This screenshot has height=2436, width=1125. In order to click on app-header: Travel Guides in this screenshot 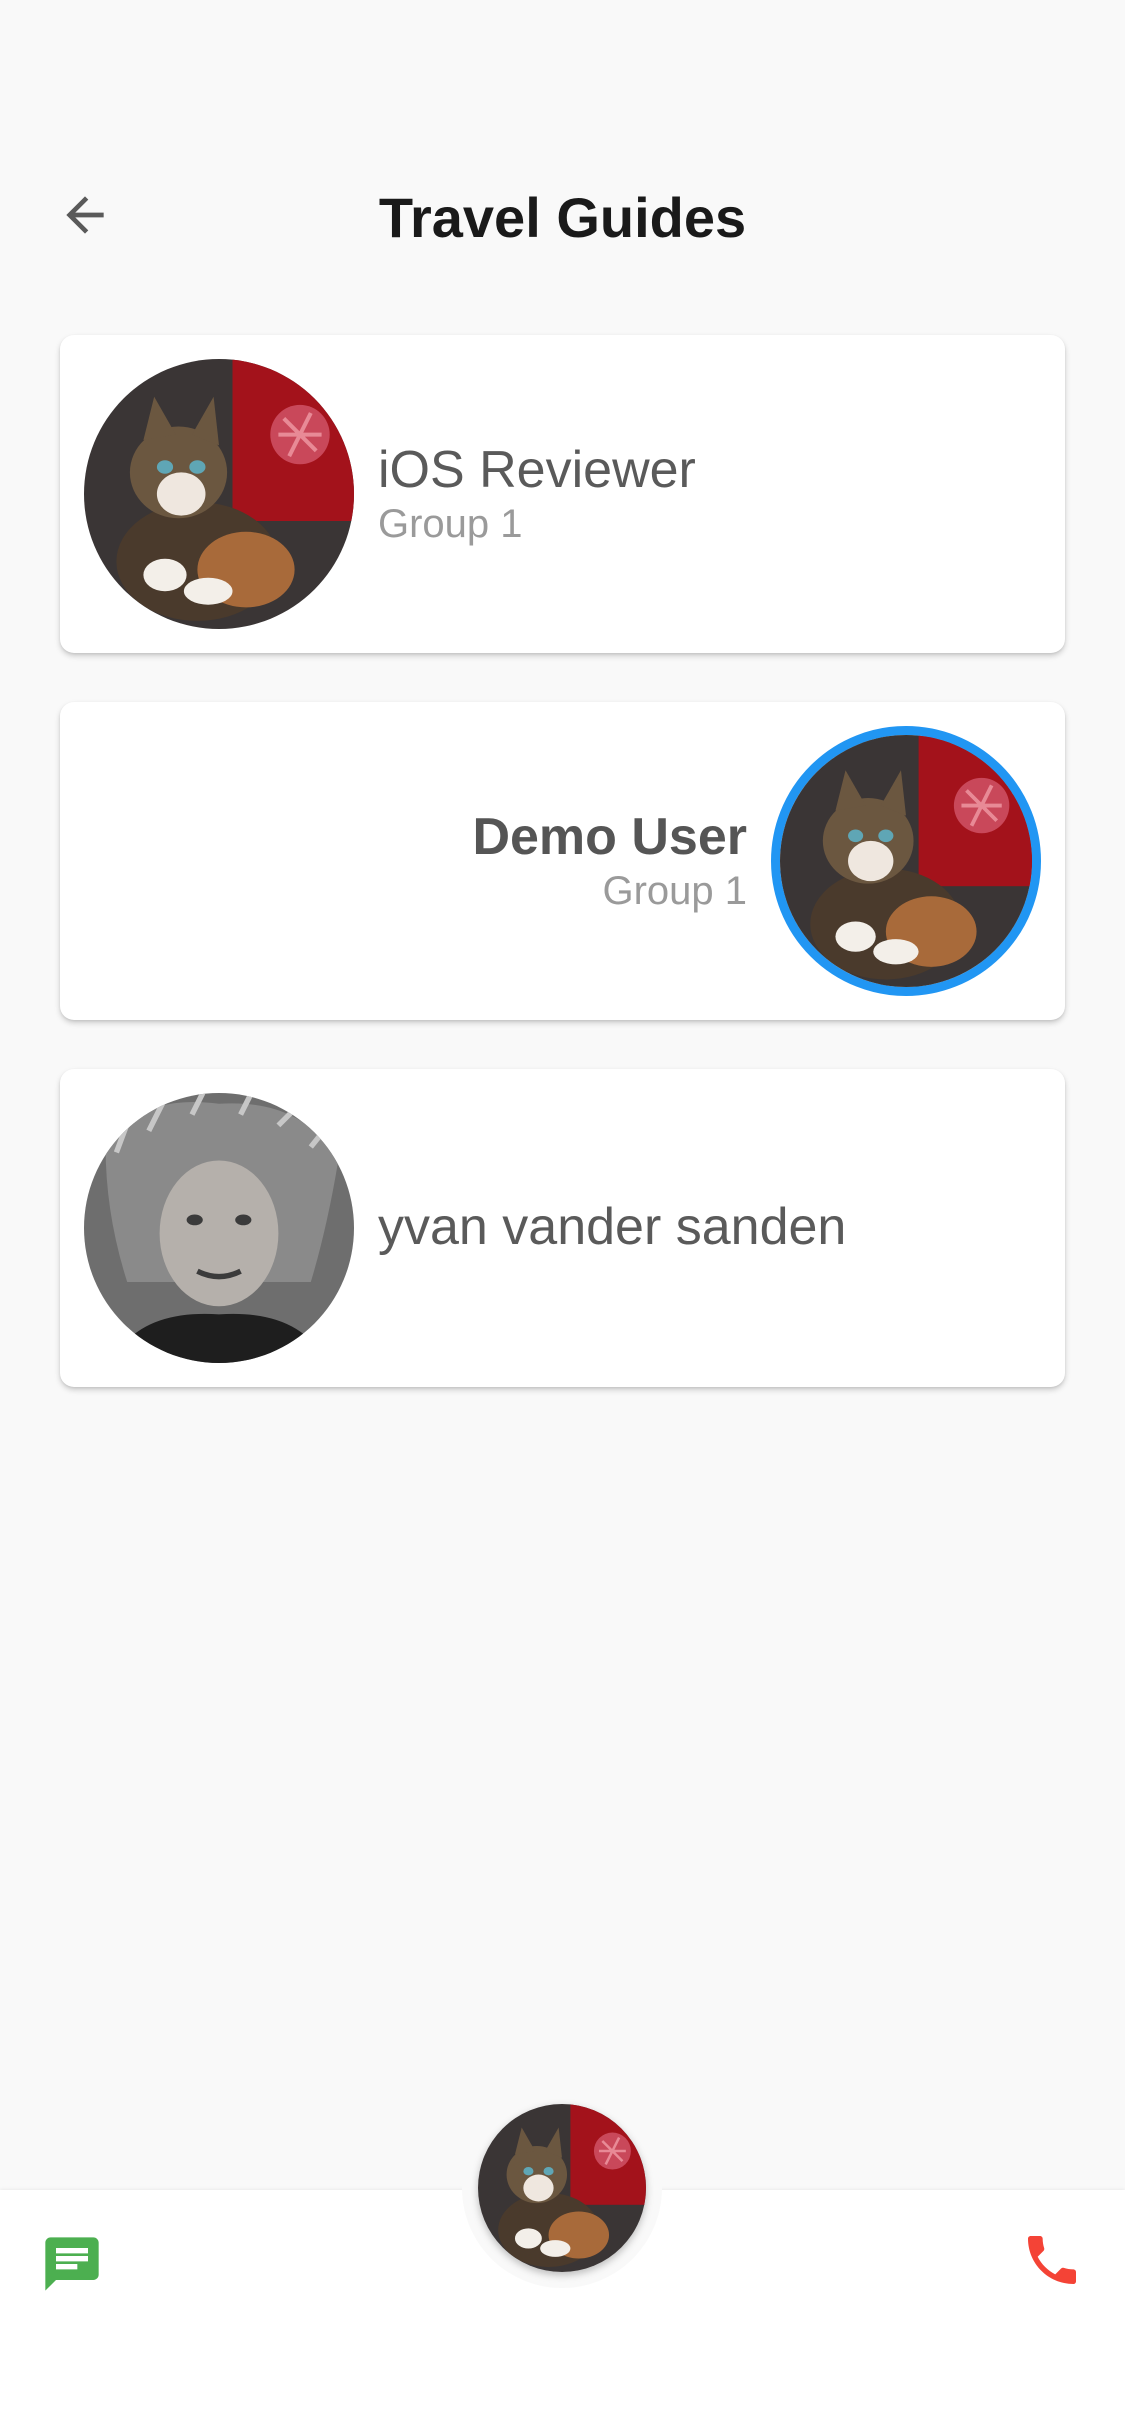, I will do `click(562, 215)`.